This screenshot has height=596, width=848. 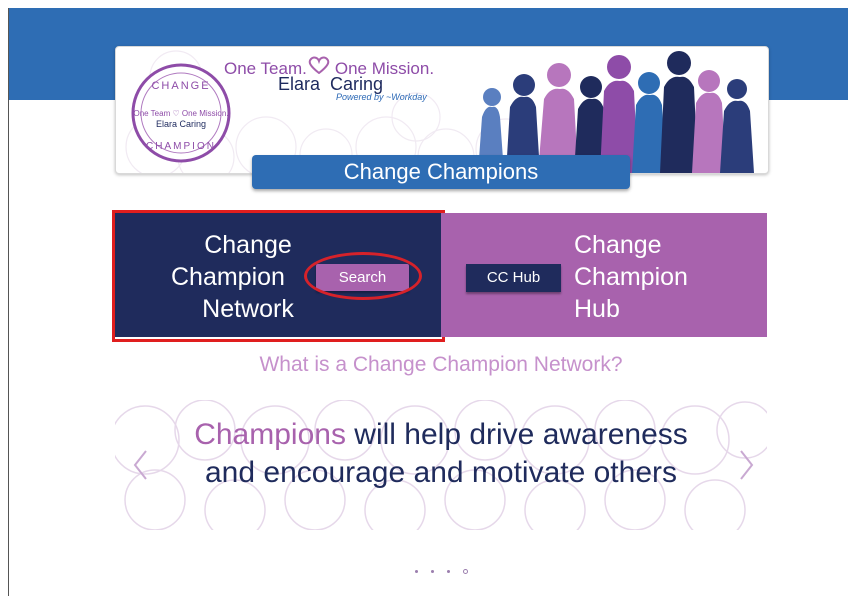 What do you see at coordinates (443, 573) in the screenshot?
I see `carousel-pagination` at bounding box center [443, 573].